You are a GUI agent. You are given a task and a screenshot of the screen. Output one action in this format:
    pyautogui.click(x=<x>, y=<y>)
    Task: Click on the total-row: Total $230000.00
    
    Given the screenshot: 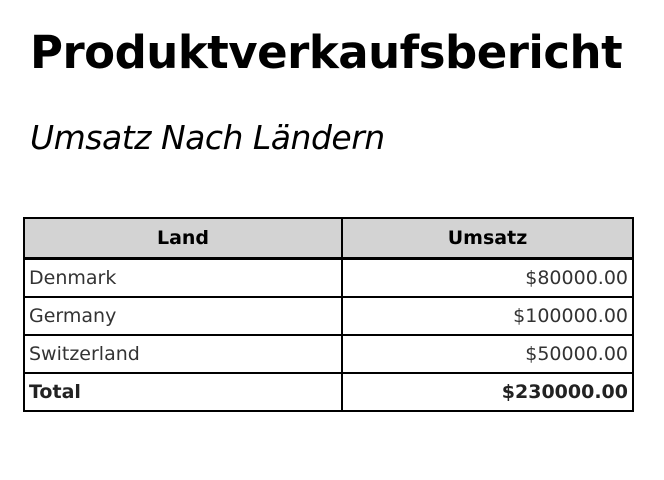 What is the action you would take?
    pyautogui.click(x=328, y=392)
    